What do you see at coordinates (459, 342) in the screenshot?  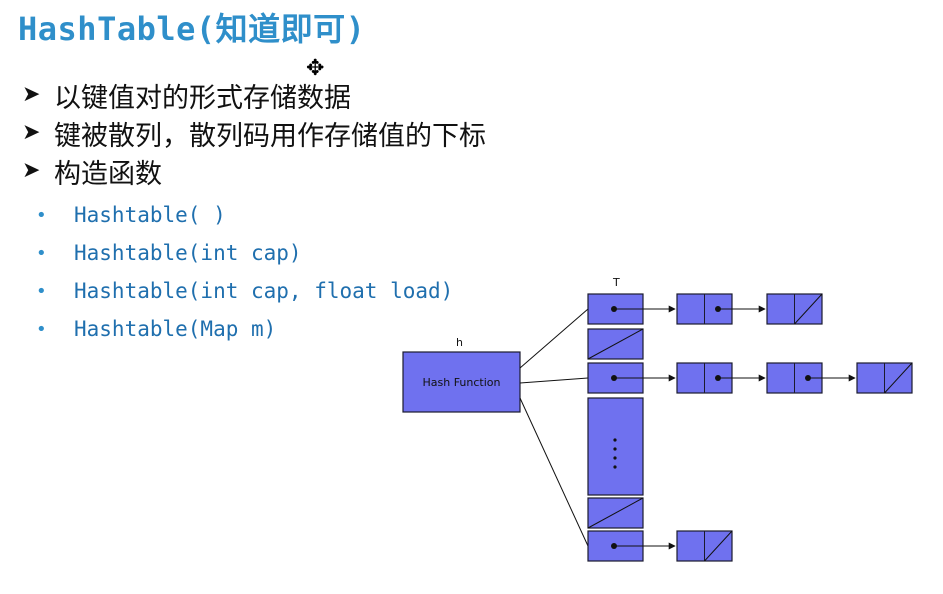 I see `hash-label: h` at bounding box center [459, 342].